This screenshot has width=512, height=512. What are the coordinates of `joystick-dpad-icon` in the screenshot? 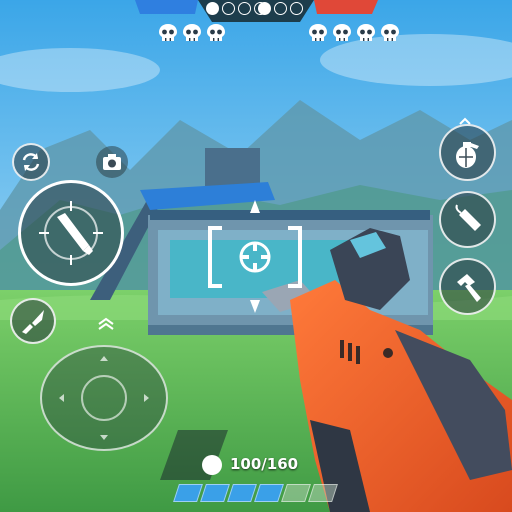 It's located at (104, 398).